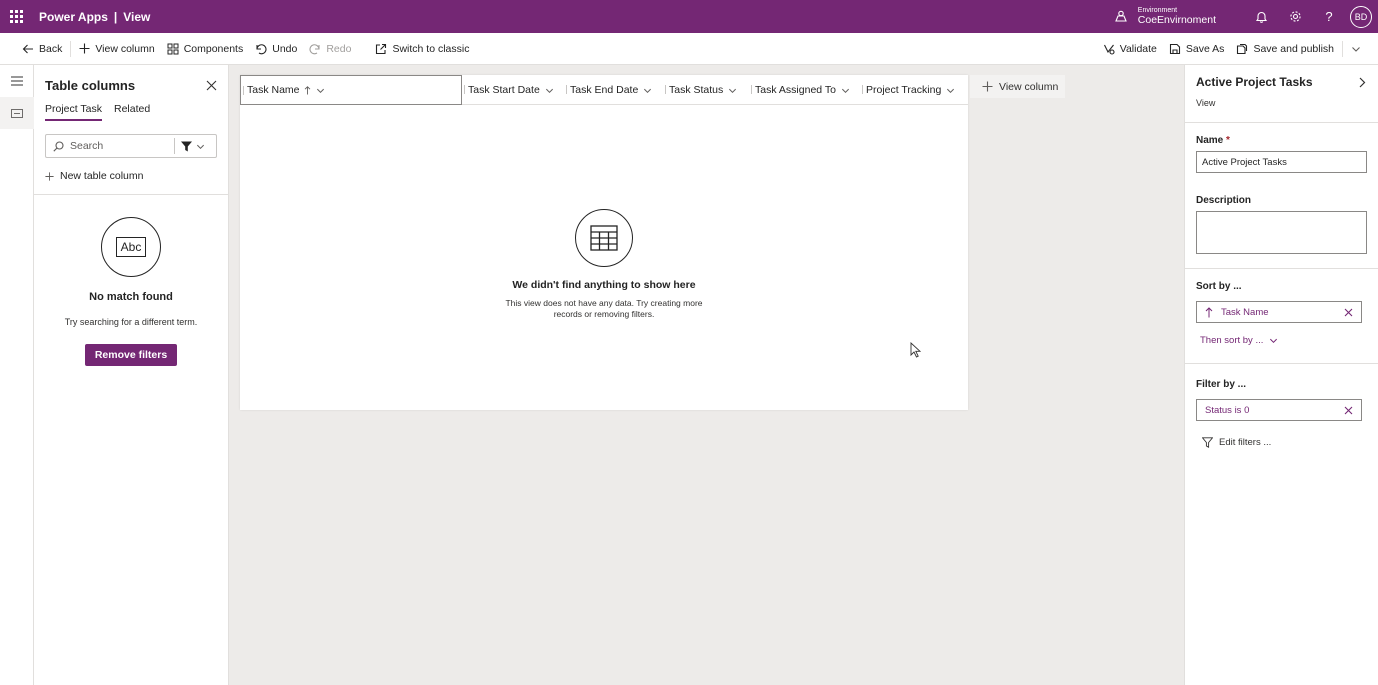  I want to click on save-as-button: Save As, so click(1197, 49).